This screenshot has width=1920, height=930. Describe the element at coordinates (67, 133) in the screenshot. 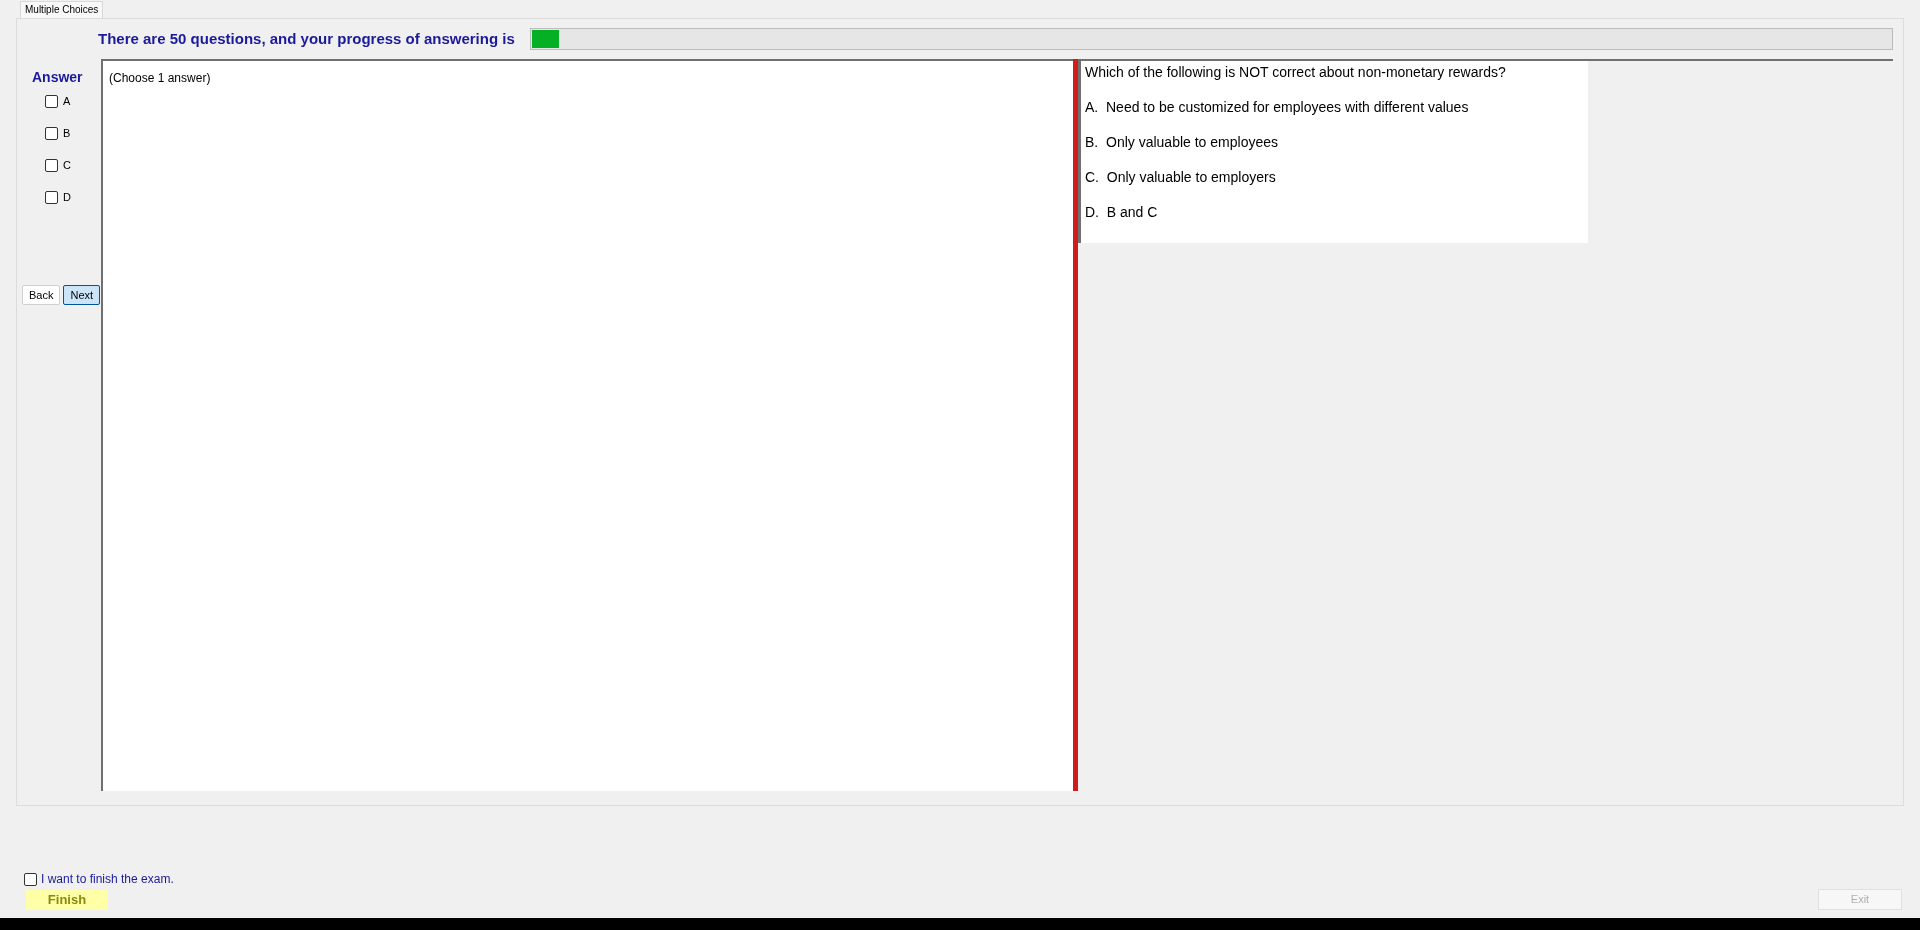

I see `option-label: B` at that location.